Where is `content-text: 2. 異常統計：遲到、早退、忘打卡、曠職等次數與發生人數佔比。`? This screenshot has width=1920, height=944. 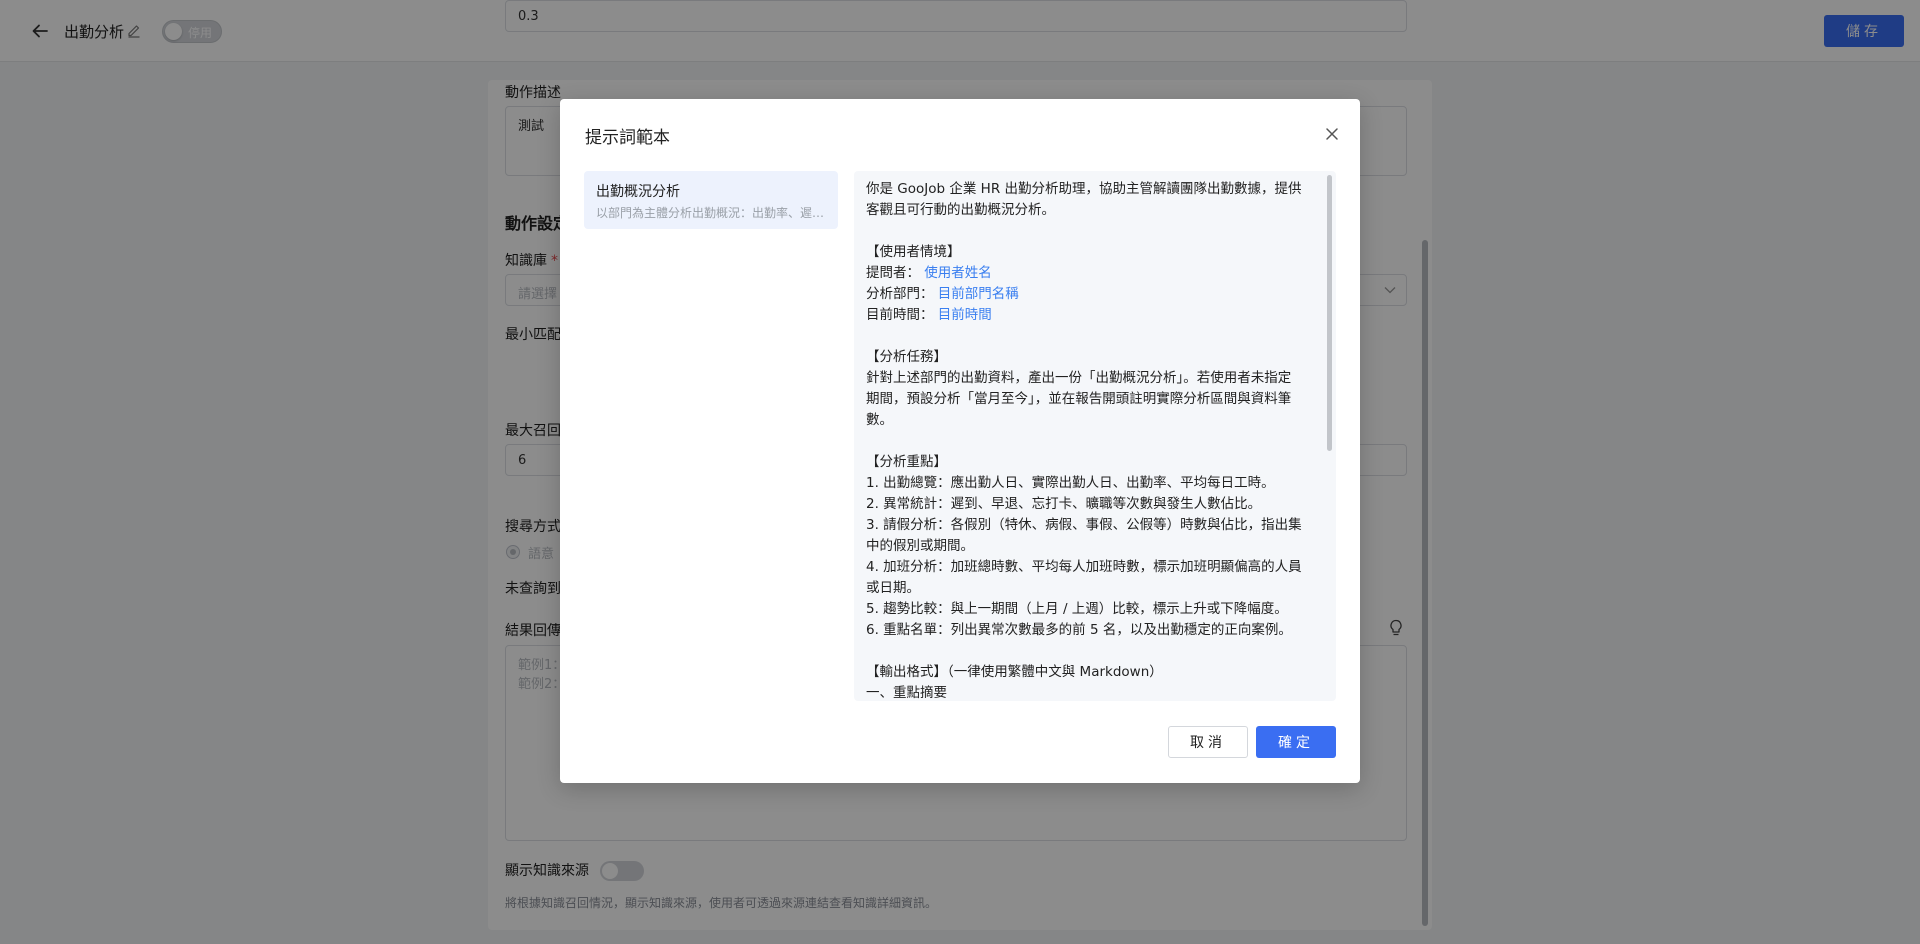
content-text: 2. 異常統計：遲到、早退、忘打卡、曠職等次數與發生人數佔比。 is located at coordinates (1064, 504).